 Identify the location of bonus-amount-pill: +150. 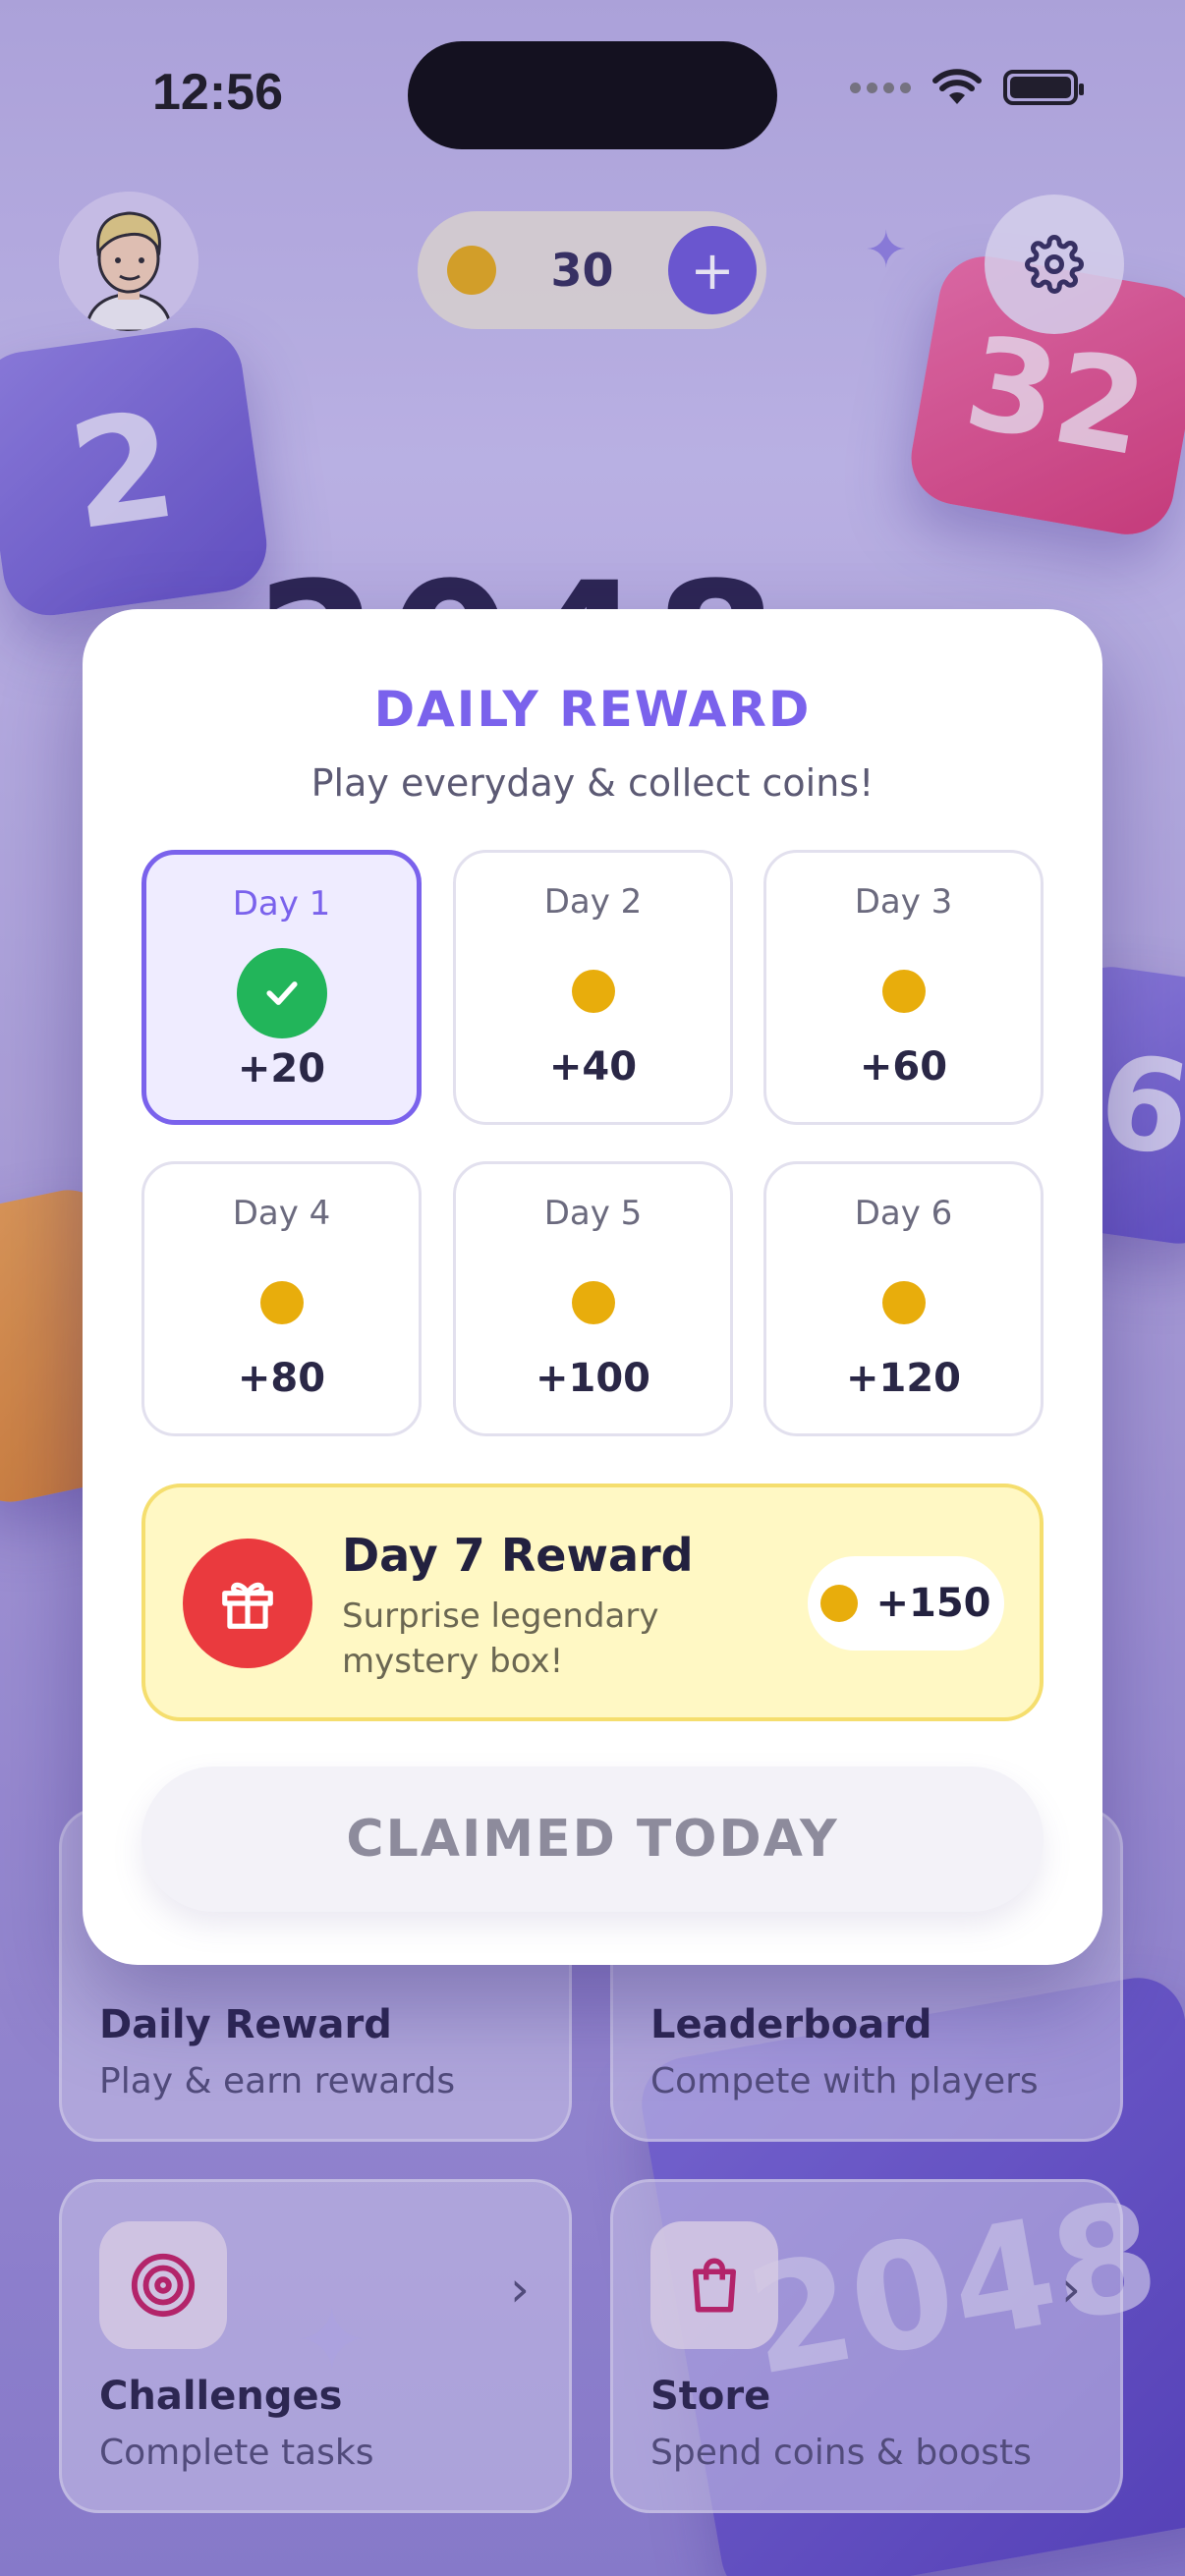
(906, 1603).